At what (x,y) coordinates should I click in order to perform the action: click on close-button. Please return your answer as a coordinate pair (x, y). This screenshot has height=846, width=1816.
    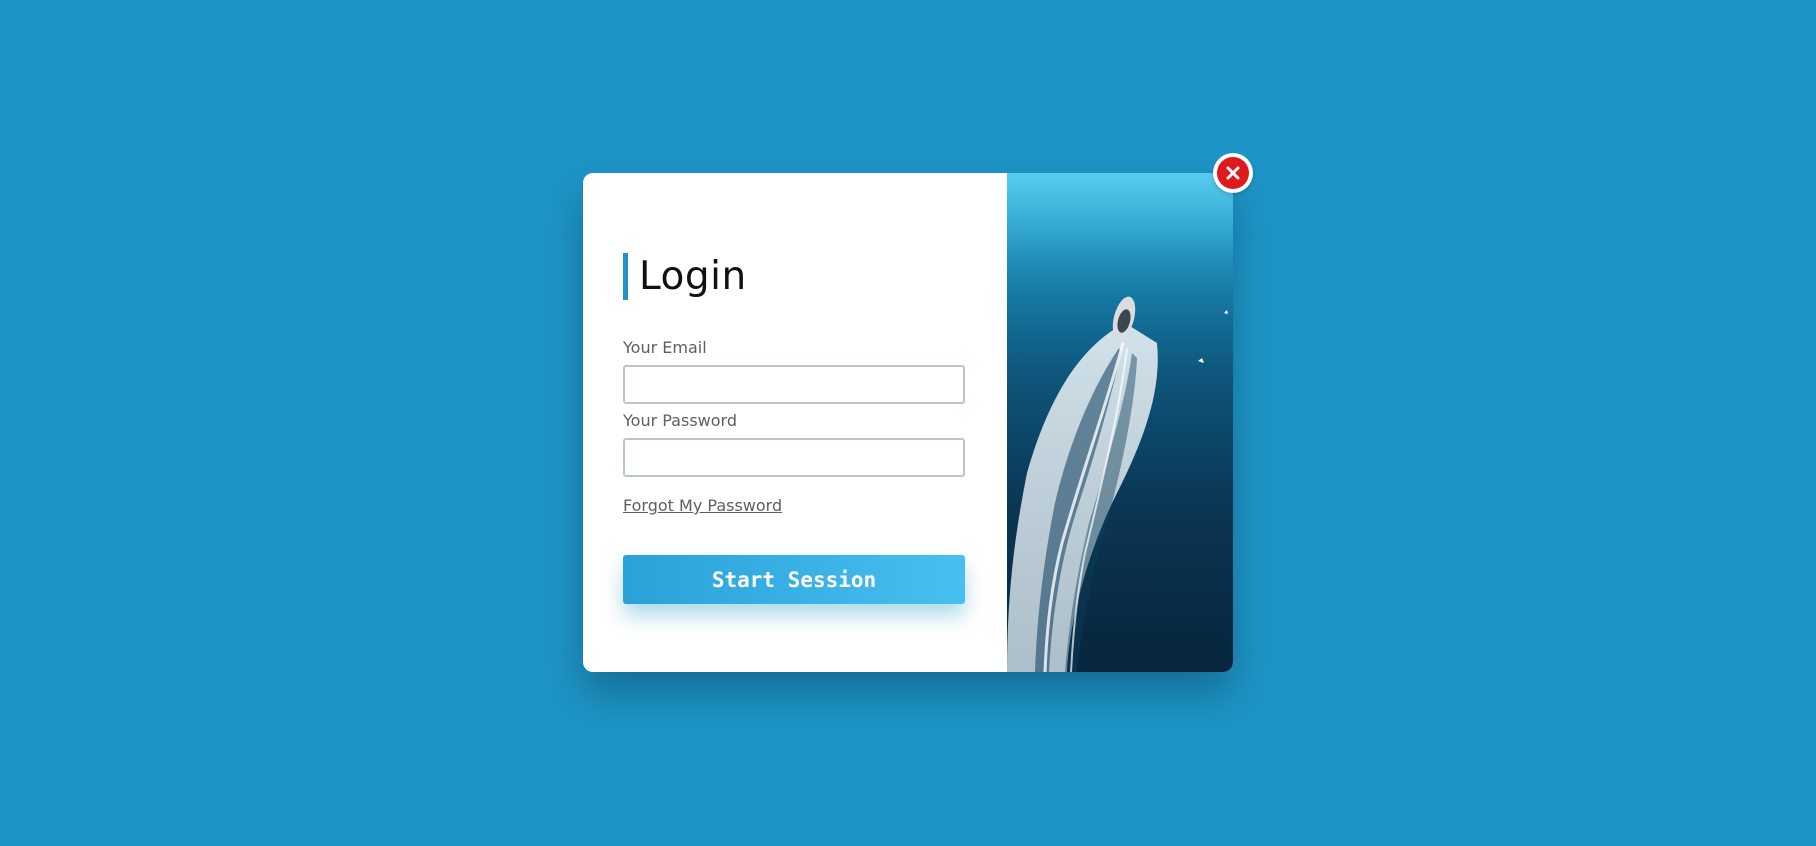
    Looking at the image, I should click on (1233, 173).